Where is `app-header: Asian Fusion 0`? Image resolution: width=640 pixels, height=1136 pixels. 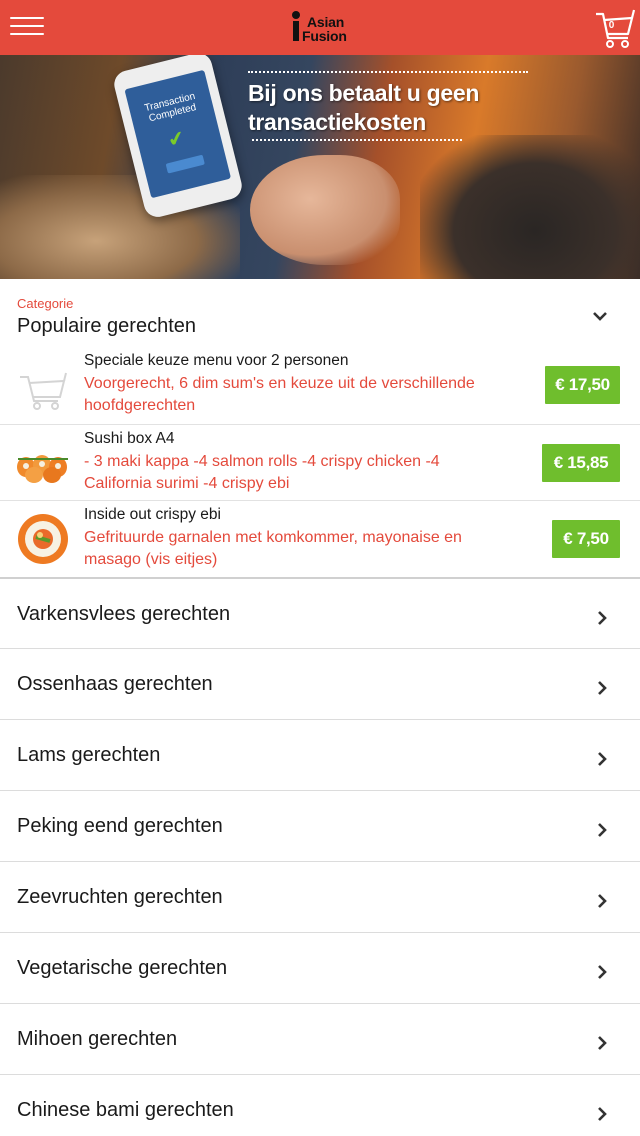
app-header: Asian Fusion 0 is located at coordinates (320, 27).